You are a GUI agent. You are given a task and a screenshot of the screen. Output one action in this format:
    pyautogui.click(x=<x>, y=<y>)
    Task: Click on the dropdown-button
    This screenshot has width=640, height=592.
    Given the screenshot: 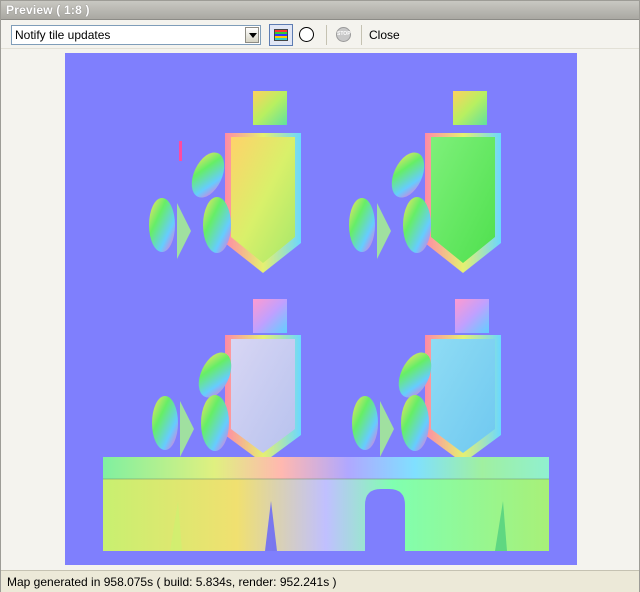 What is the action you would take?
    pyautogui.click(x=252, y=35)
    